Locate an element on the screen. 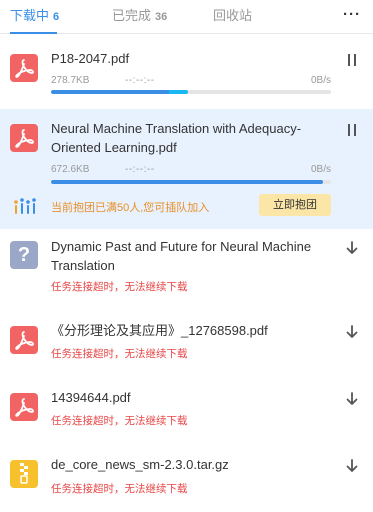 Image resolution: width=373 pixels, height=512 pixels. tab-recycle-bin: 回收站 is located at coordinates (232, 17).